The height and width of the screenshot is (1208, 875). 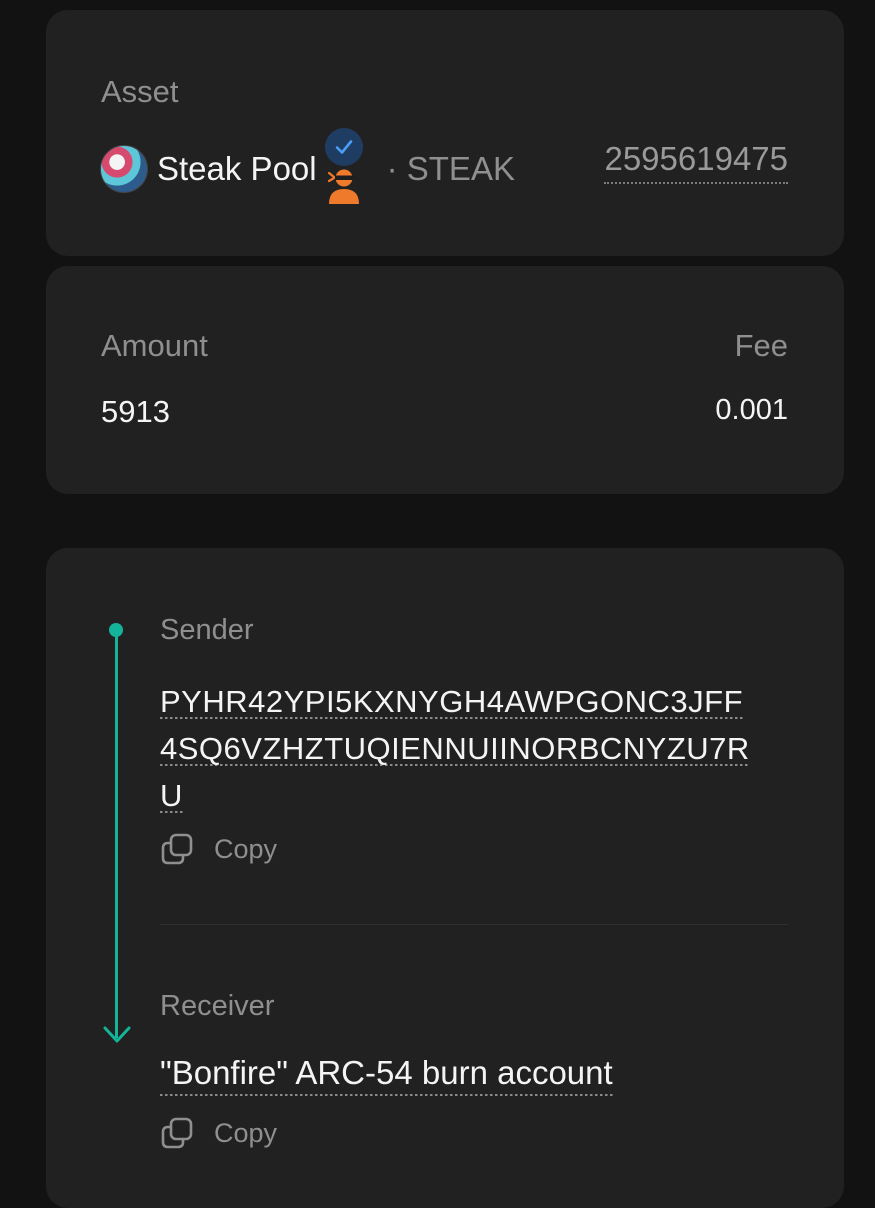 I want to click on fee-value: 0.001, so click(x=751, y=410).